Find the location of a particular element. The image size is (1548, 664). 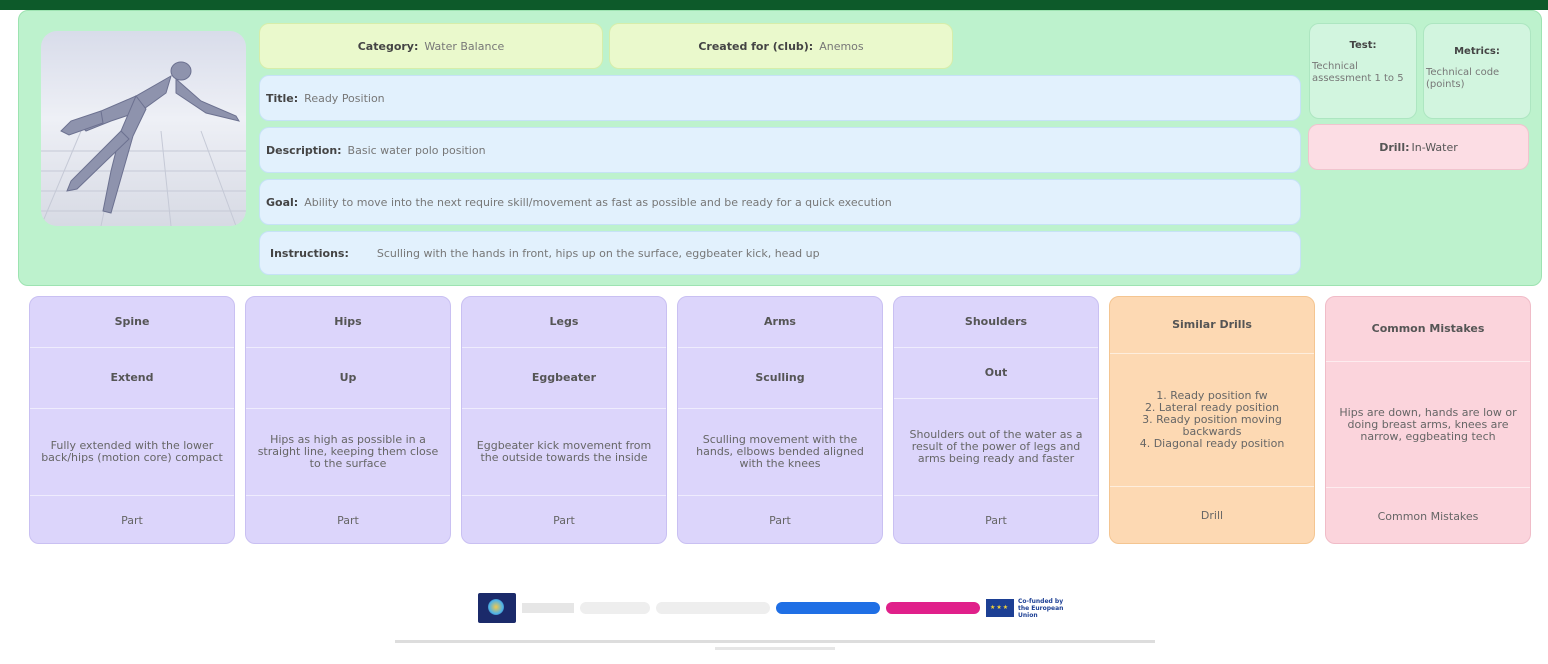

created-for-value: Anemos is located at coordinates (841, 46).